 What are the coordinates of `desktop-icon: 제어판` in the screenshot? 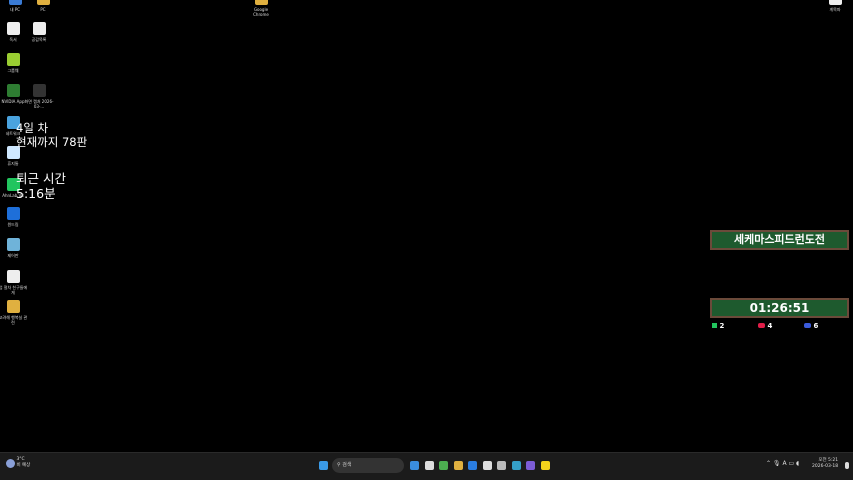 It's located at (14, 248).